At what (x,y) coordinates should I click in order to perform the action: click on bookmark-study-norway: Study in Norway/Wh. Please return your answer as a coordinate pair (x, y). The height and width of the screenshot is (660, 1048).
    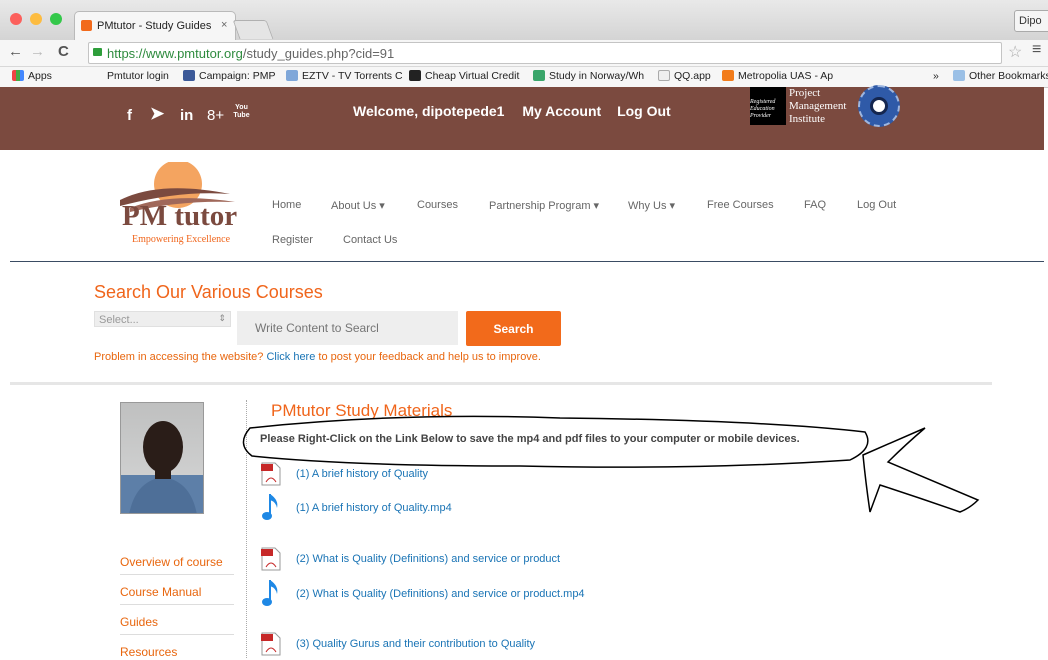
    Looking at the image, I should click on (588, 76).